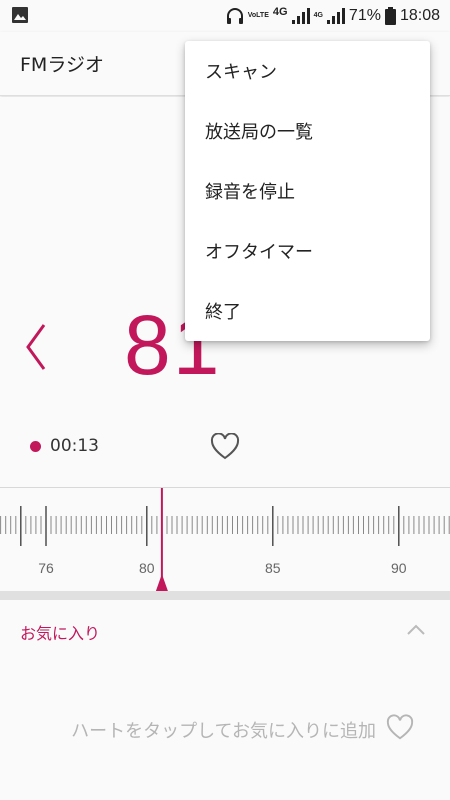  What do you see at coordinates (280, 12) in the screenshot?
I see `network-type-1: 4G` at bounding box center [280, 12].